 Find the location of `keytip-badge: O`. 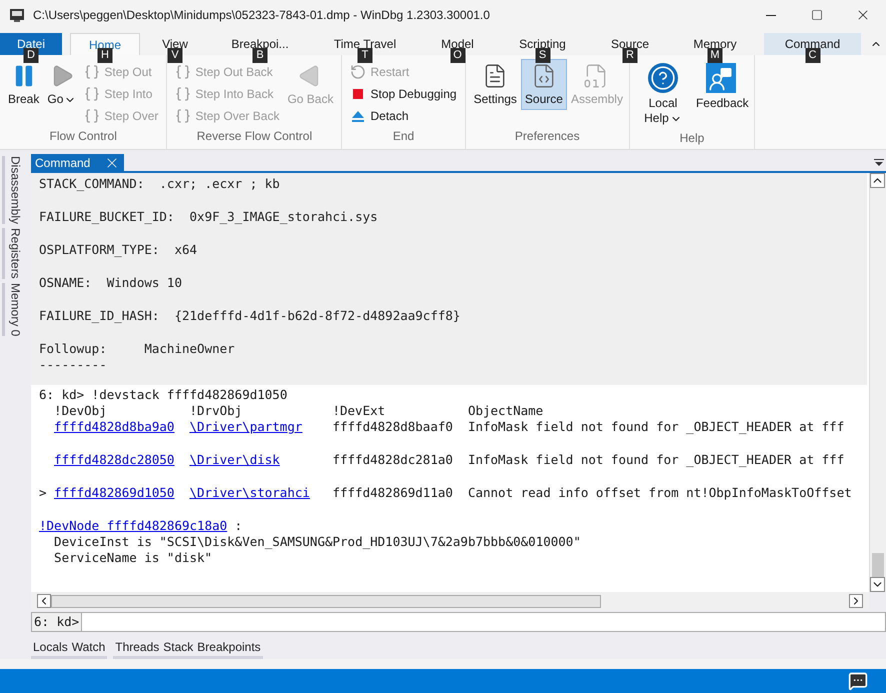

keytip-badge: O is located at coordinates (457, 55).